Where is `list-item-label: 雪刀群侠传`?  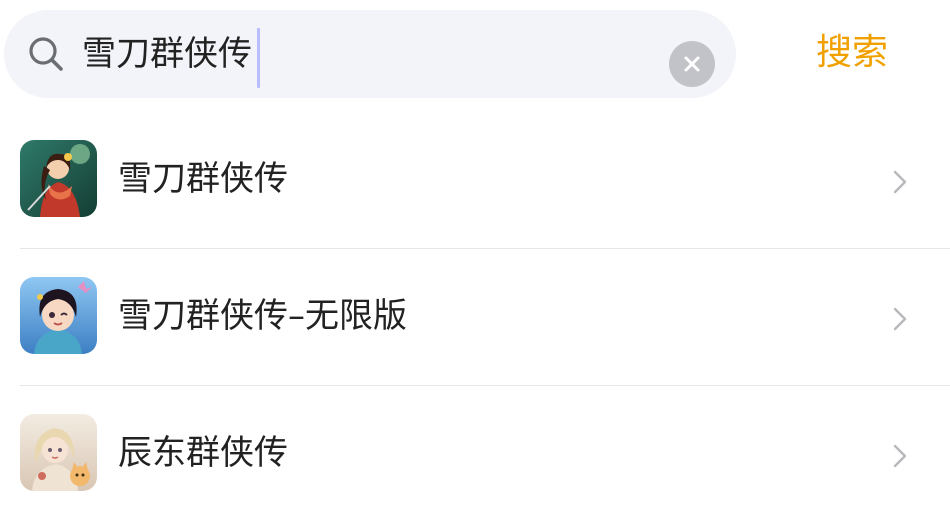
list-item-label: 雪刀群侠传 is located at coordinates (203, 179).